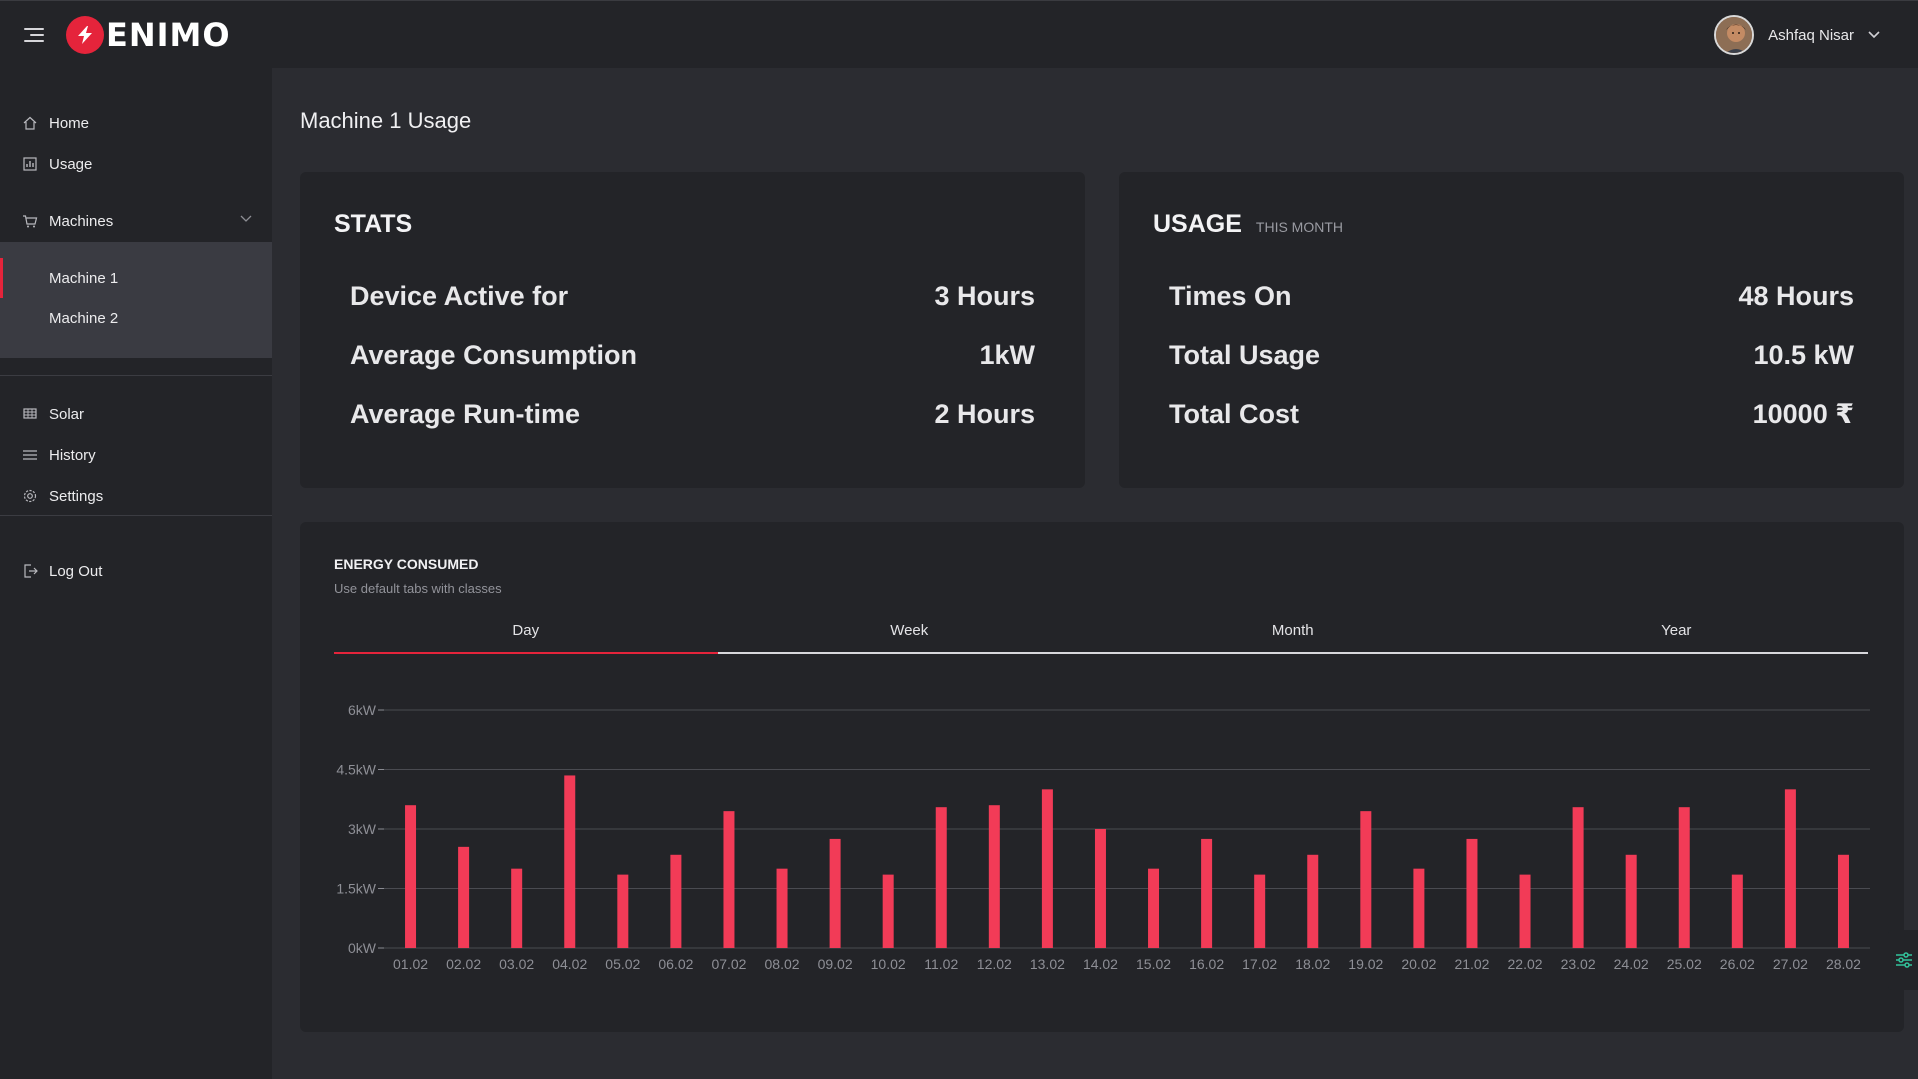  Describe the element at coordinates (1418, 964) in the screenshot. I see `x-tick-label: 20.02` at that location.